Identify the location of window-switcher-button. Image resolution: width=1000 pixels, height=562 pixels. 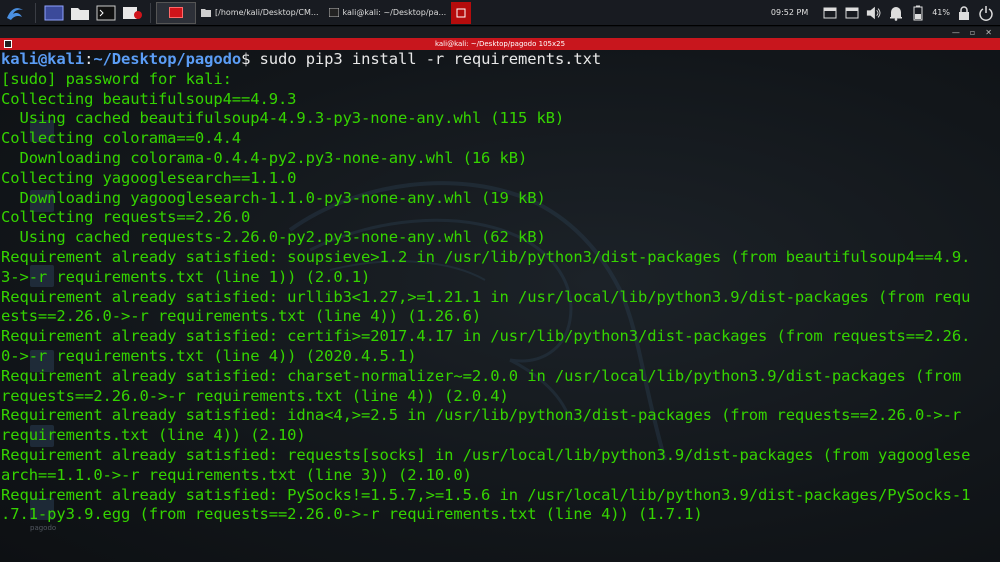
(830, 13).